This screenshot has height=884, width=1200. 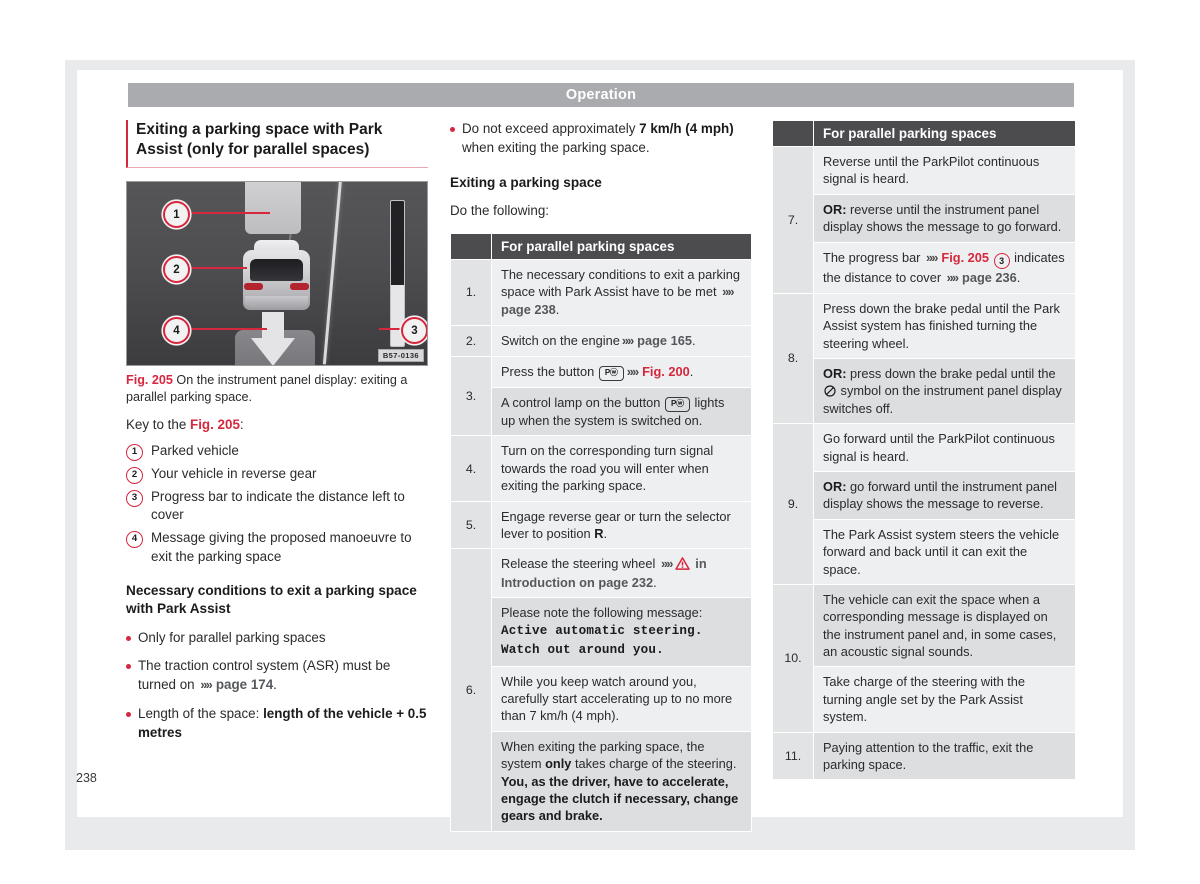 I want to click on own-vehicle-graphic, so click(x=276, y=277).